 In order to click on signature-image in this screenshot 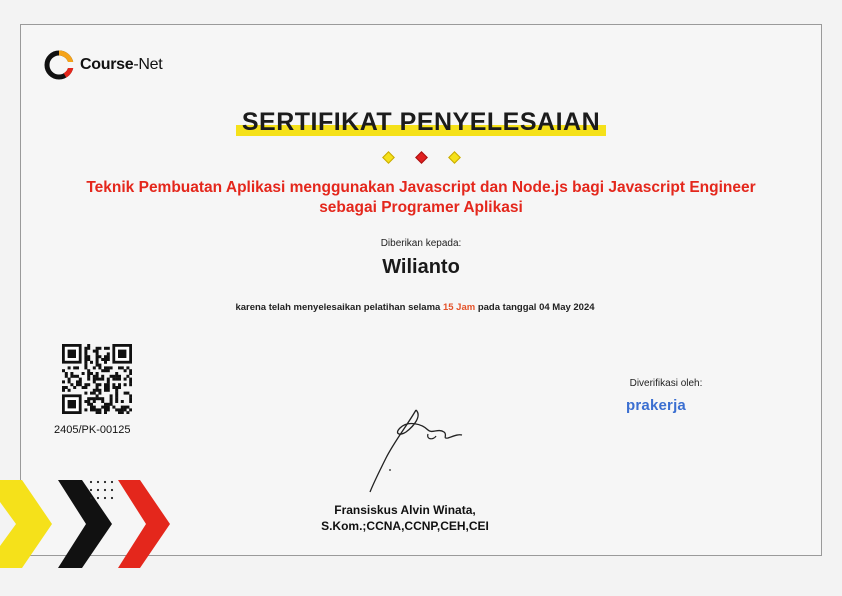, I will do `click(411, 449)`.